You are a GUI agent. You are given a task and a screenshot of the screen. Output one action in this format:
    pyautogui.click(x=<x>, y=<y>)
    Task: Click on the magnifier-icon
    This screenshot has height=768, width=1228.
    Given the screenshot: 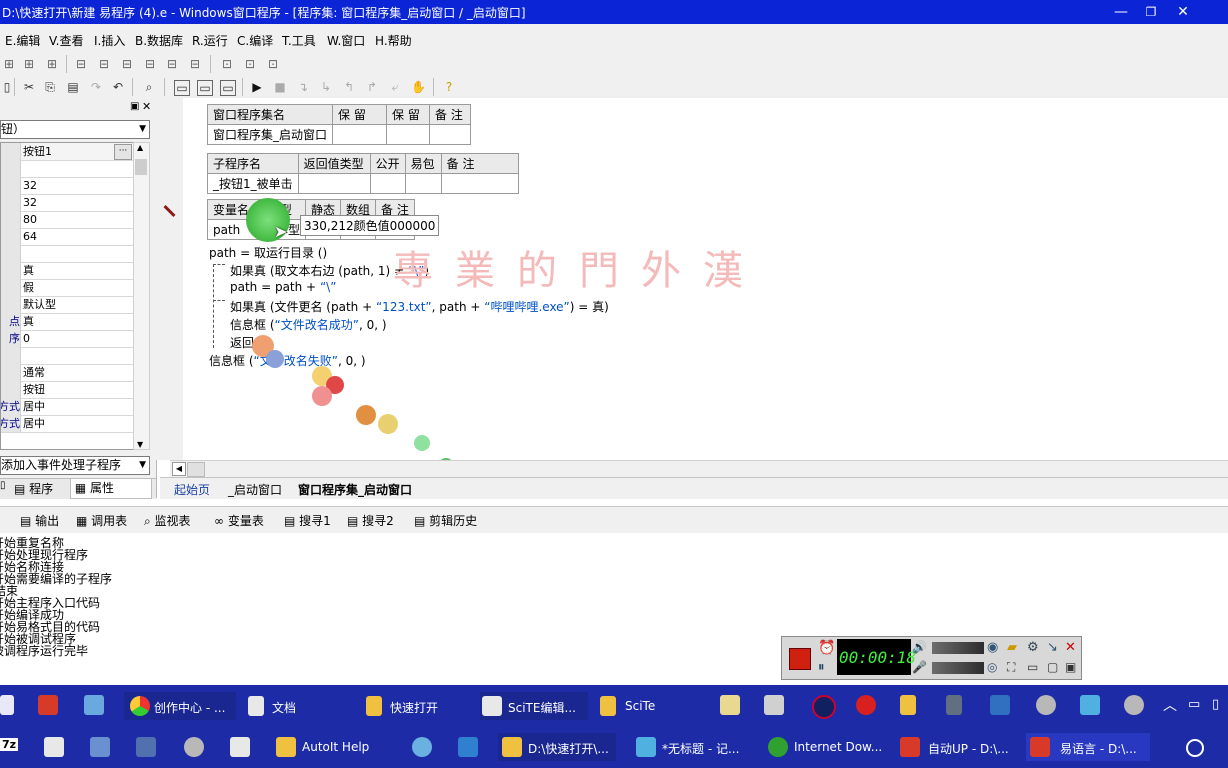 What is the action you would take?
    pyautogui.click(x=866, y=705)
    